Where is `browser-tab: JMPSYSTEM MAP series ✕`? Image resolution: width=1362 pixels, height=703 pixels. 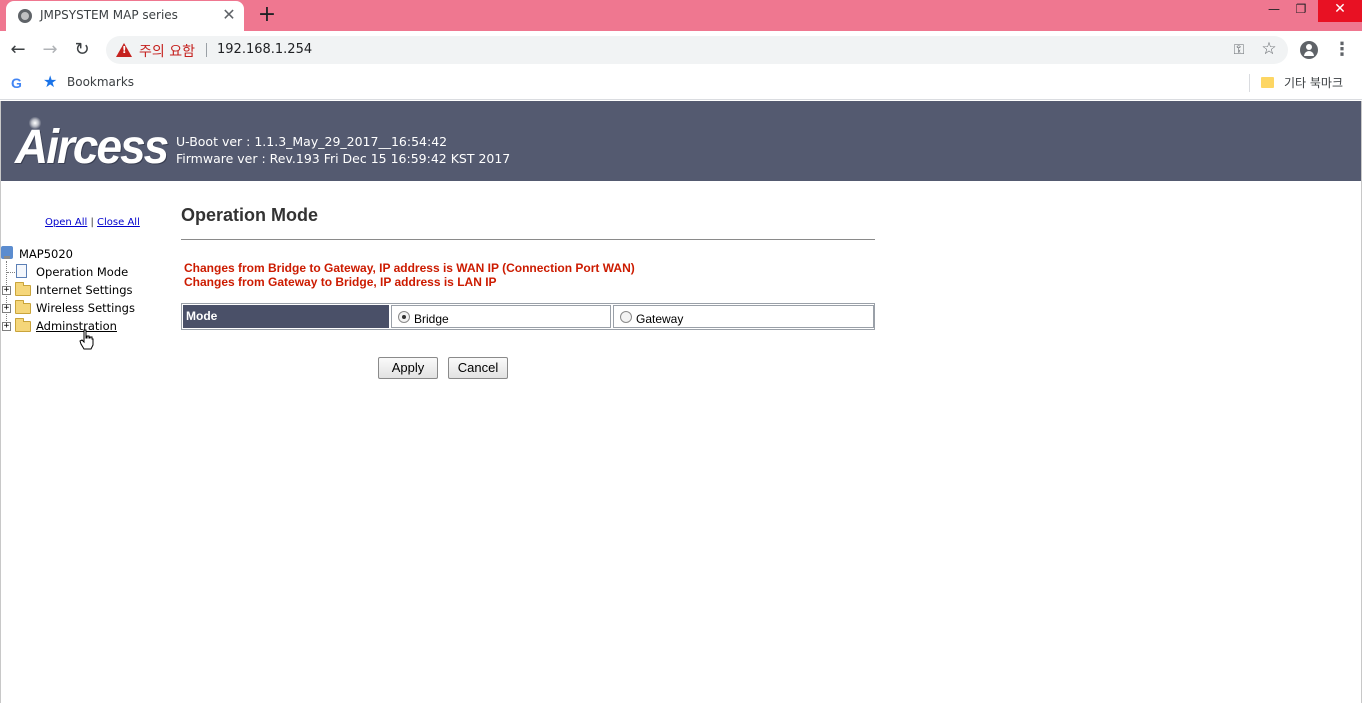 browser-tab: JMPSYSTEM MAP series ✕ is located at coordinates (125, 16).